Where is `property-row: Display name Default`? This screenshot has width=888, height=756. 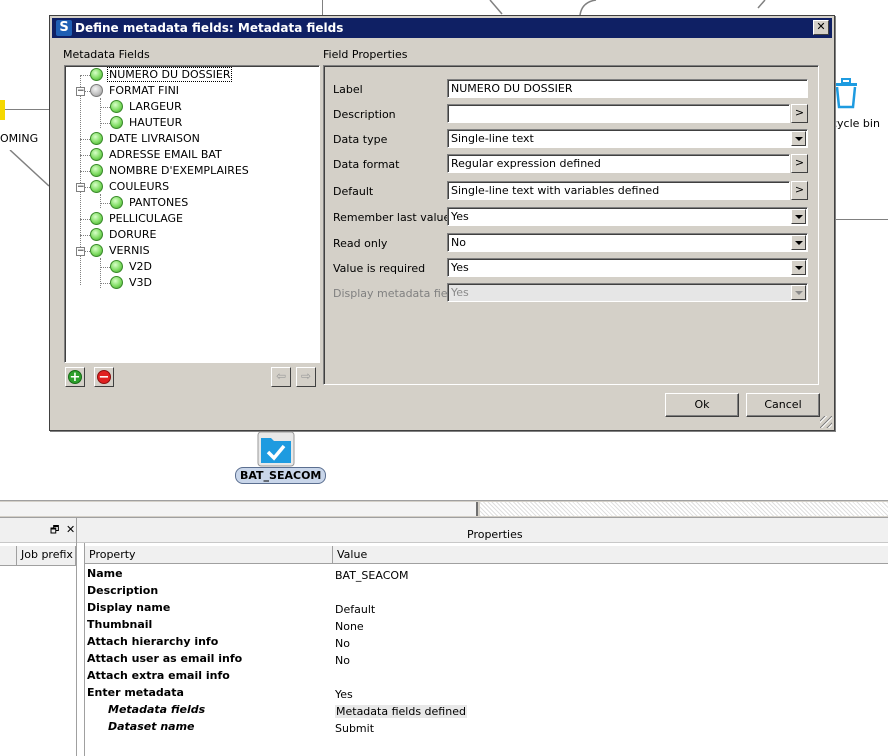 property-row: Display name Default is located at coordinates (487, 609).